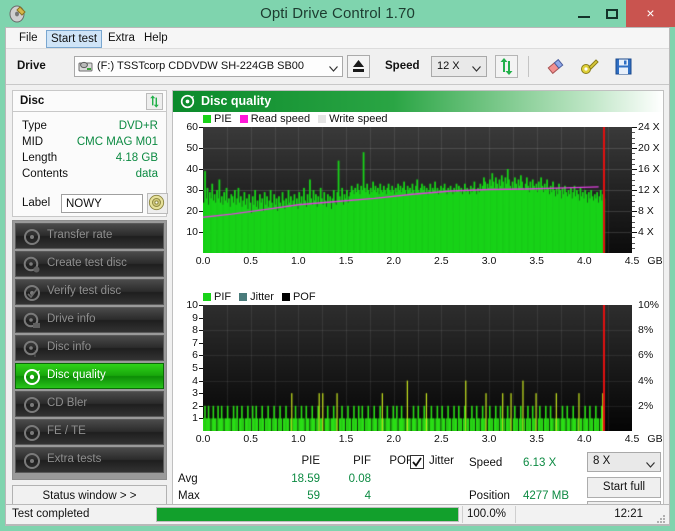 This screenshot has width=675, height=531. What do you see at coordinates (189, 496) in the screenshot?
I see `stats-row-label-max: Max` at bounding box center [189, 496].